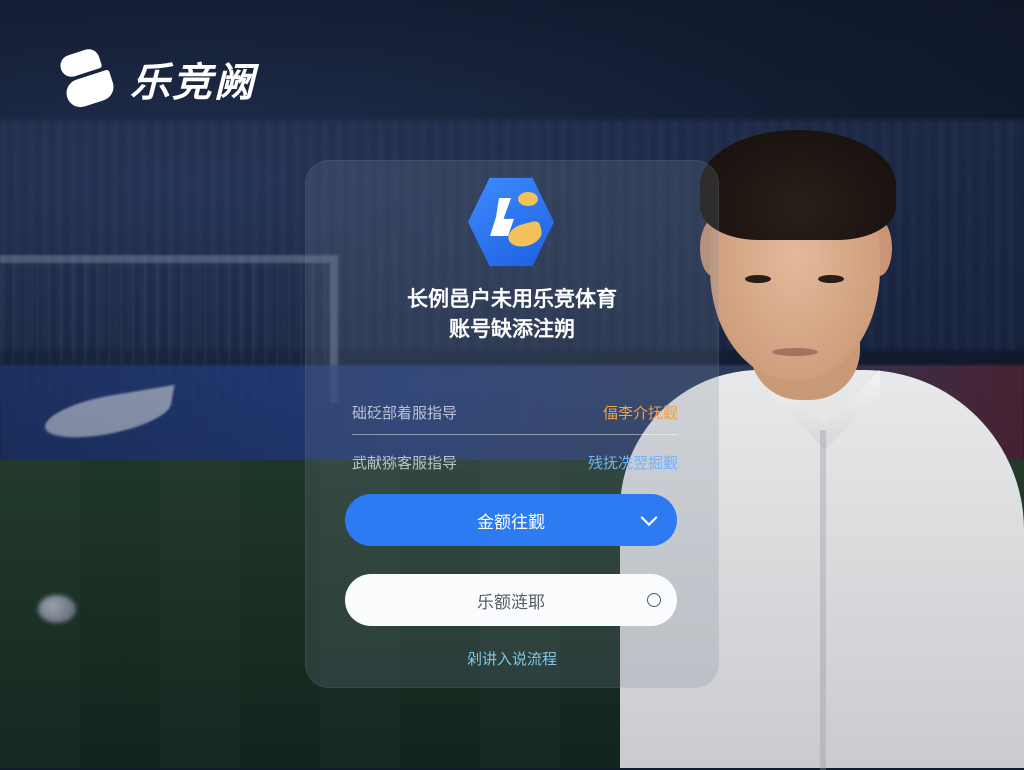 This screenshot has height=770, width=1024. Describe the element at coordinates (831, 279) in the screenshot. I see `eye-right` at that location.